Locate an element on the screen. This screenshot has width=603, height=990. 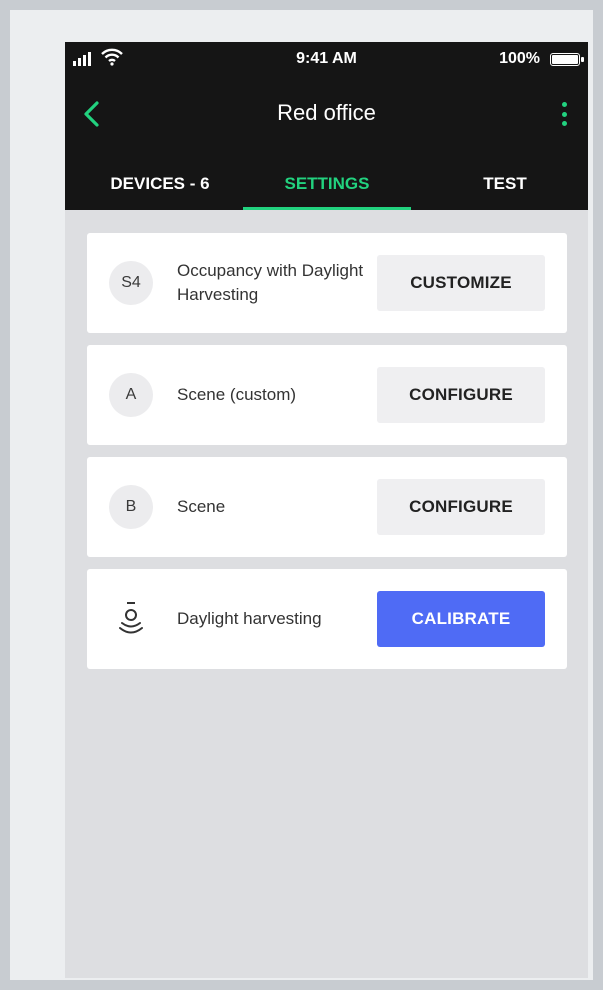
tab-bar: DEVICES - 6 SETTINGS TEST is located at coordinates (326, 184).